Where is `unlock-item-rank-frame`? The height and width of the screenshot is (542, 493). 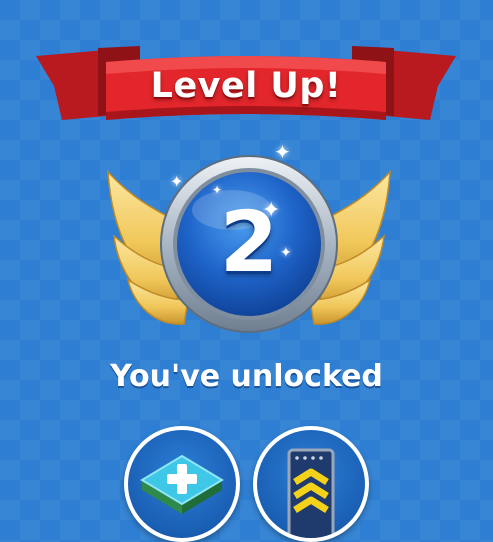
unlock-item-rank-frame is located at coordinates (311, 484).